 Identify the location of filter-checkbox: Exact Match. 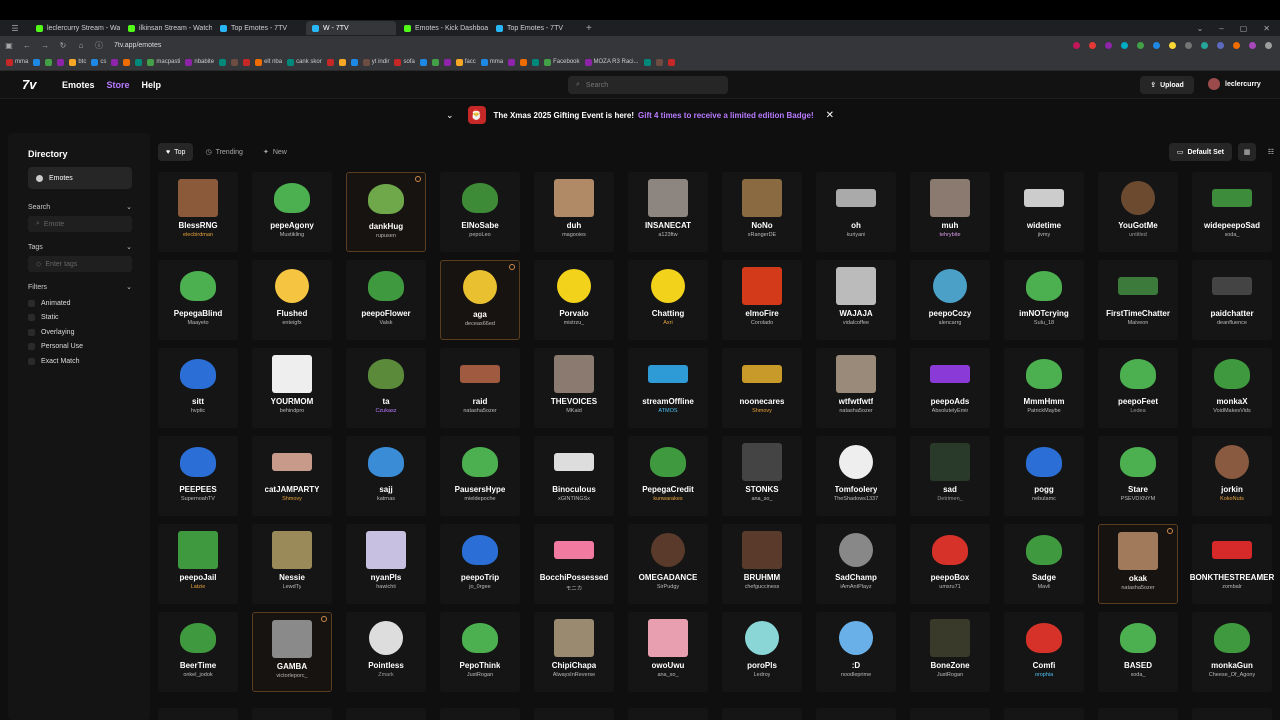
(80, 361).